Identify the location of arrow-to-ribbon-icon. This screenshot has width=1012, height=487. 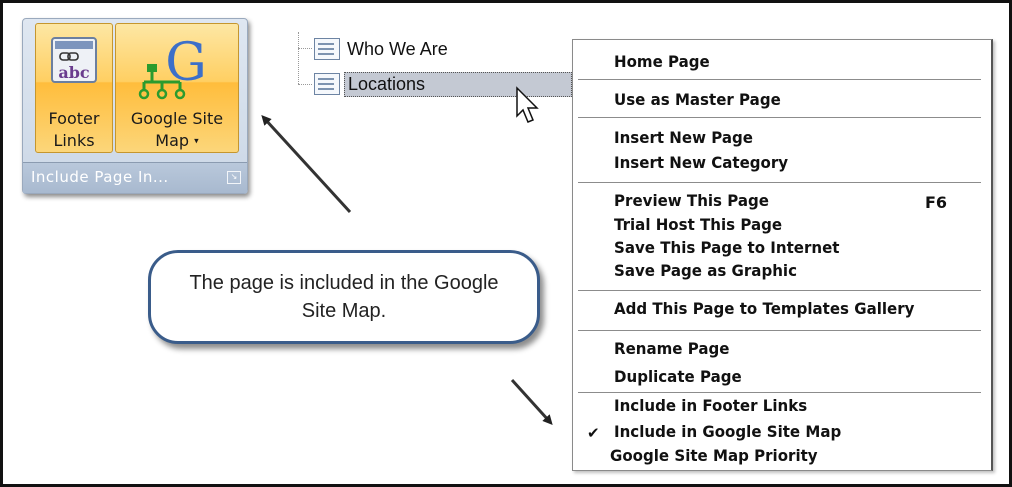
(306, 164).